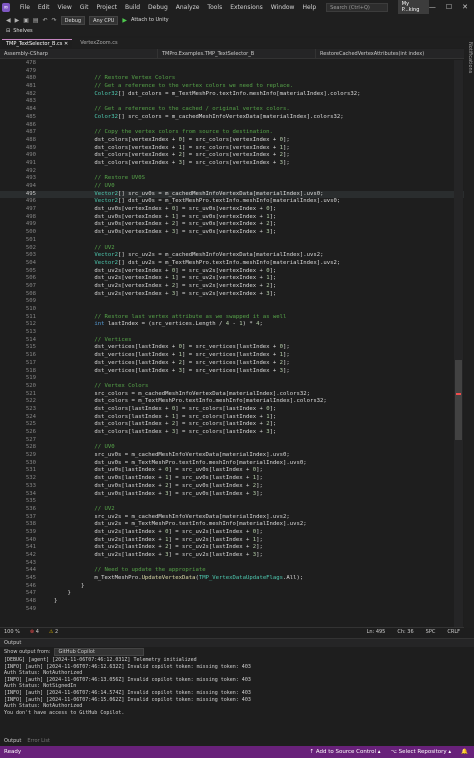 The width and height of the screenshot is (474, 758). I want to click on editor-scrollbar, so click(458, 343).